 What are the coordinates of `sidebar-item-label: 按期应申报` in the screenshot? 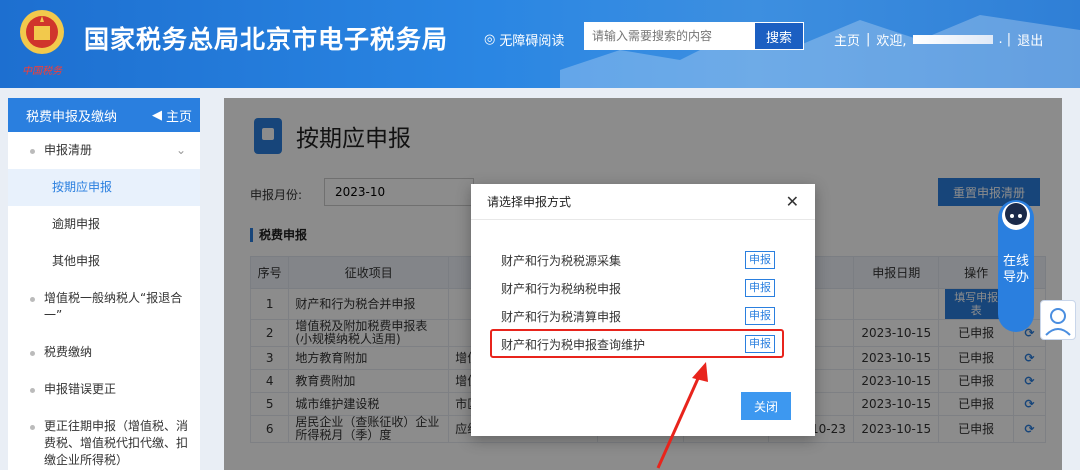 It's located at (82, 187).